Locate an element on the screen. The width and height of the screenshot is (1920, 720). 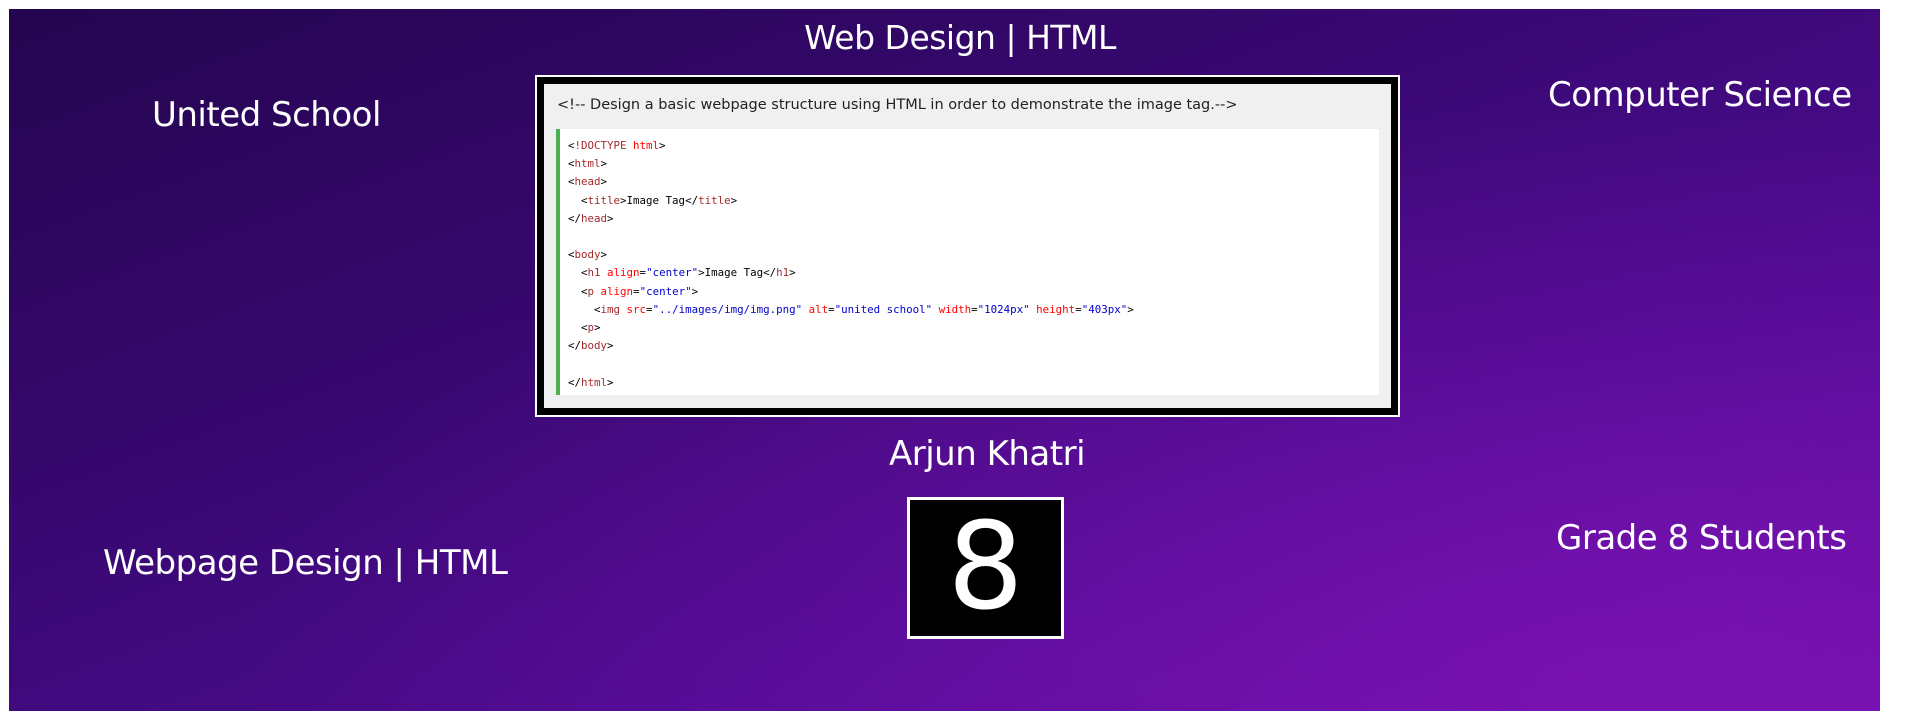
school-name: United School is located at coordinates (266, 115).